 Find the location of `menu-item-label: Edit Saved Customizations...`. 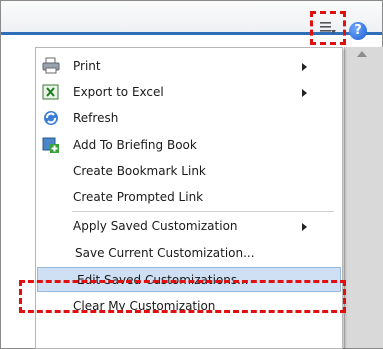

menu-item-label: Edit Saved Customizations... is located at coordinates (163, 280).